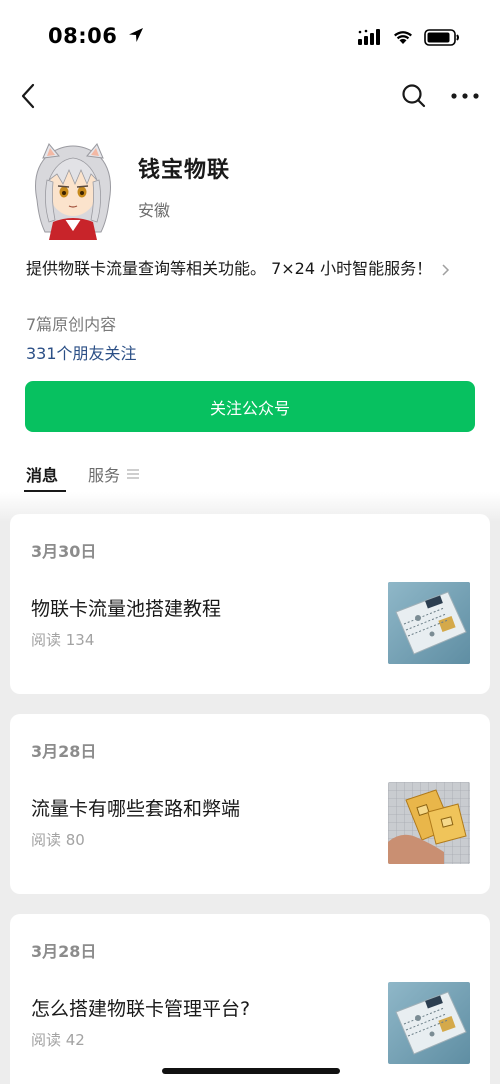 The image size is (500, 1084). What do you see at coordinates (83, 36) in the screenshot?
I see `status-time-text: 08:06` at bounding box center [83, 36].